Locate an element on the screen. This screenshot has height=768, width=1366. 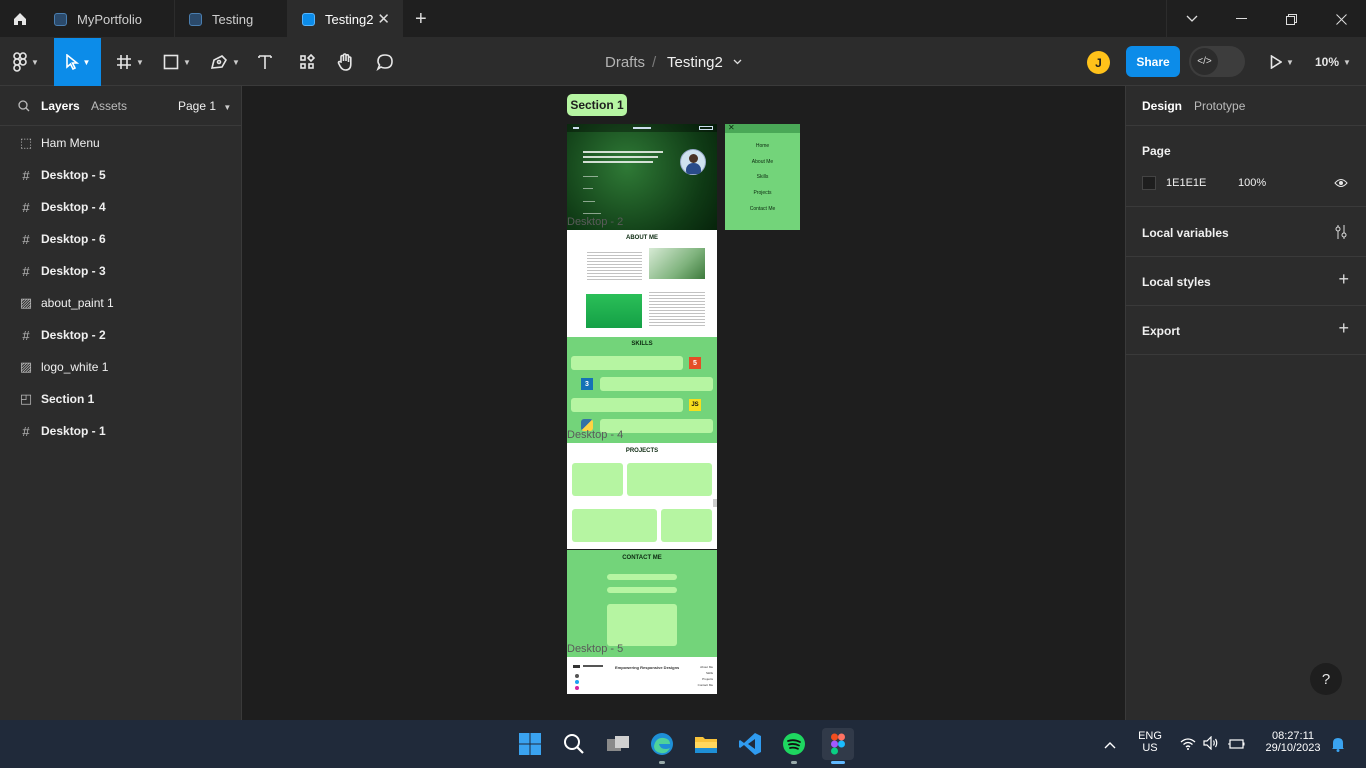
breadcrumb-drafts: Drafts is located at coordinates (625, 62).